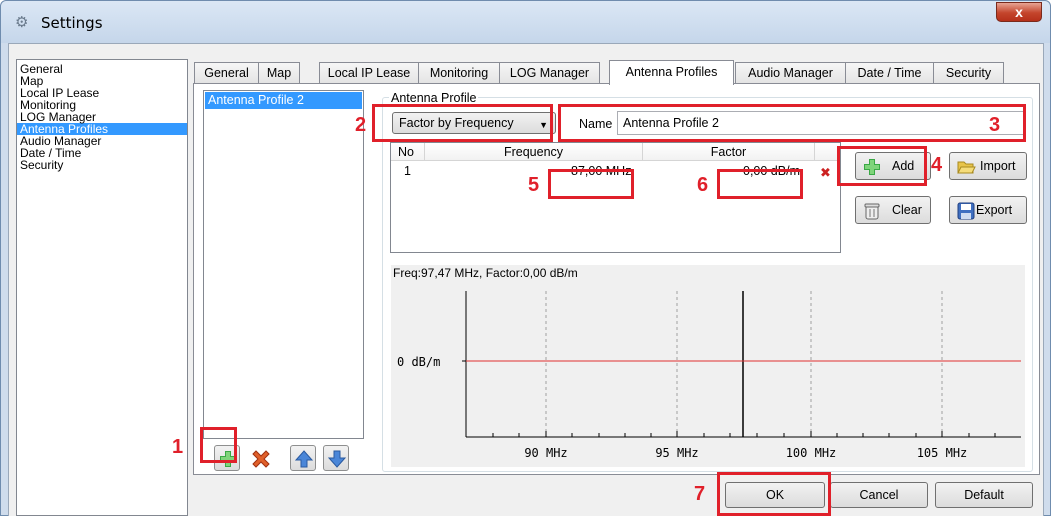 Image resolution: width=1051 pixels, height=516 pixels. Describe the element at coordinates (72, 23) in the screenshot. I see `window-title: Settings` at that location.